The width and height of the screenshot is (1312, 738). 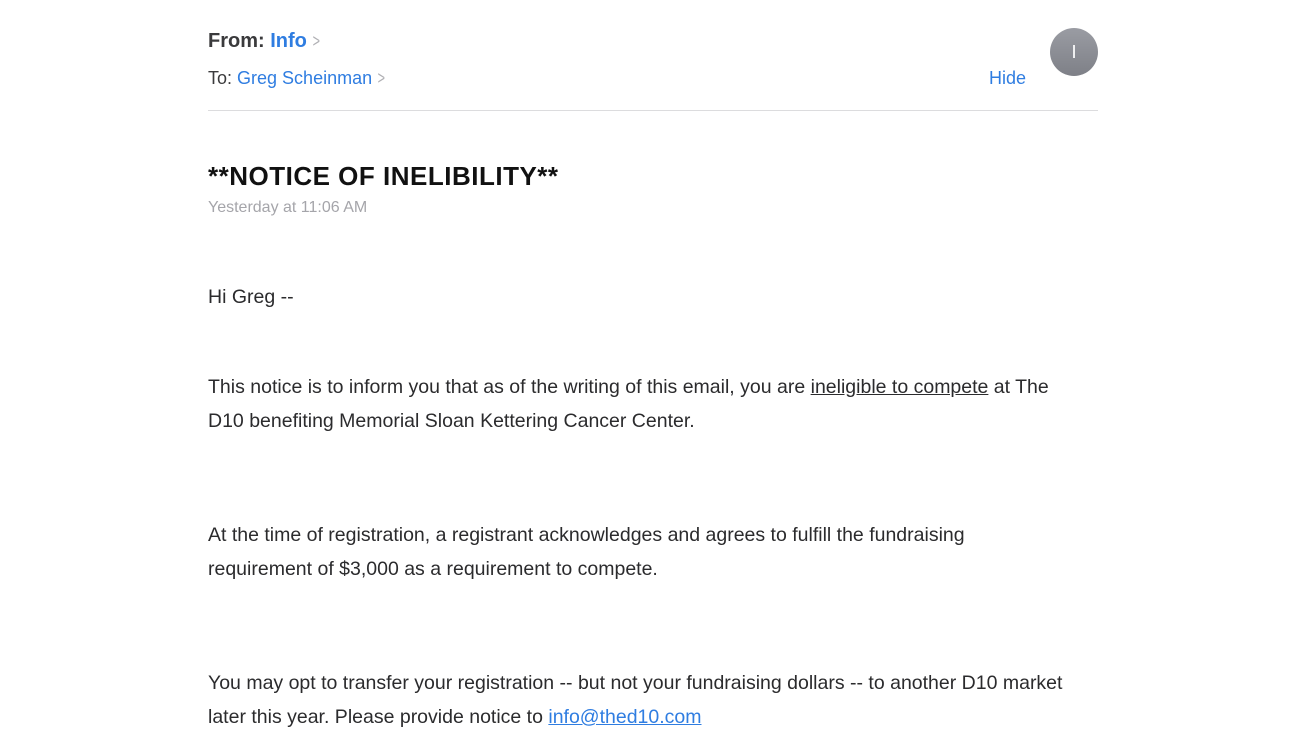 I want to click on email-subject: **NOTICE OF INELIBILITY**, so click(x=383, y=176).